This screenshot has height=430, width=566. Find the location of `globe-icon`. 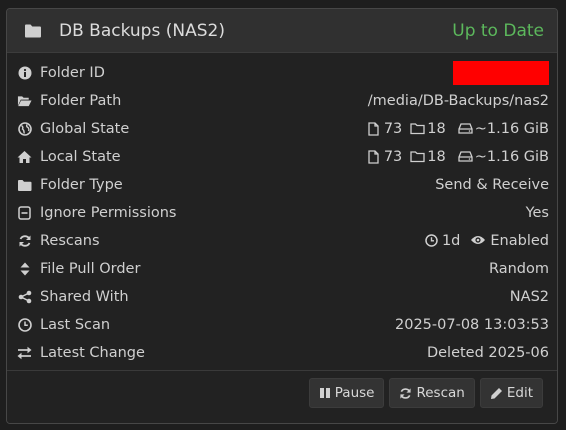

globe-icon is located at coordinates (24, 129).